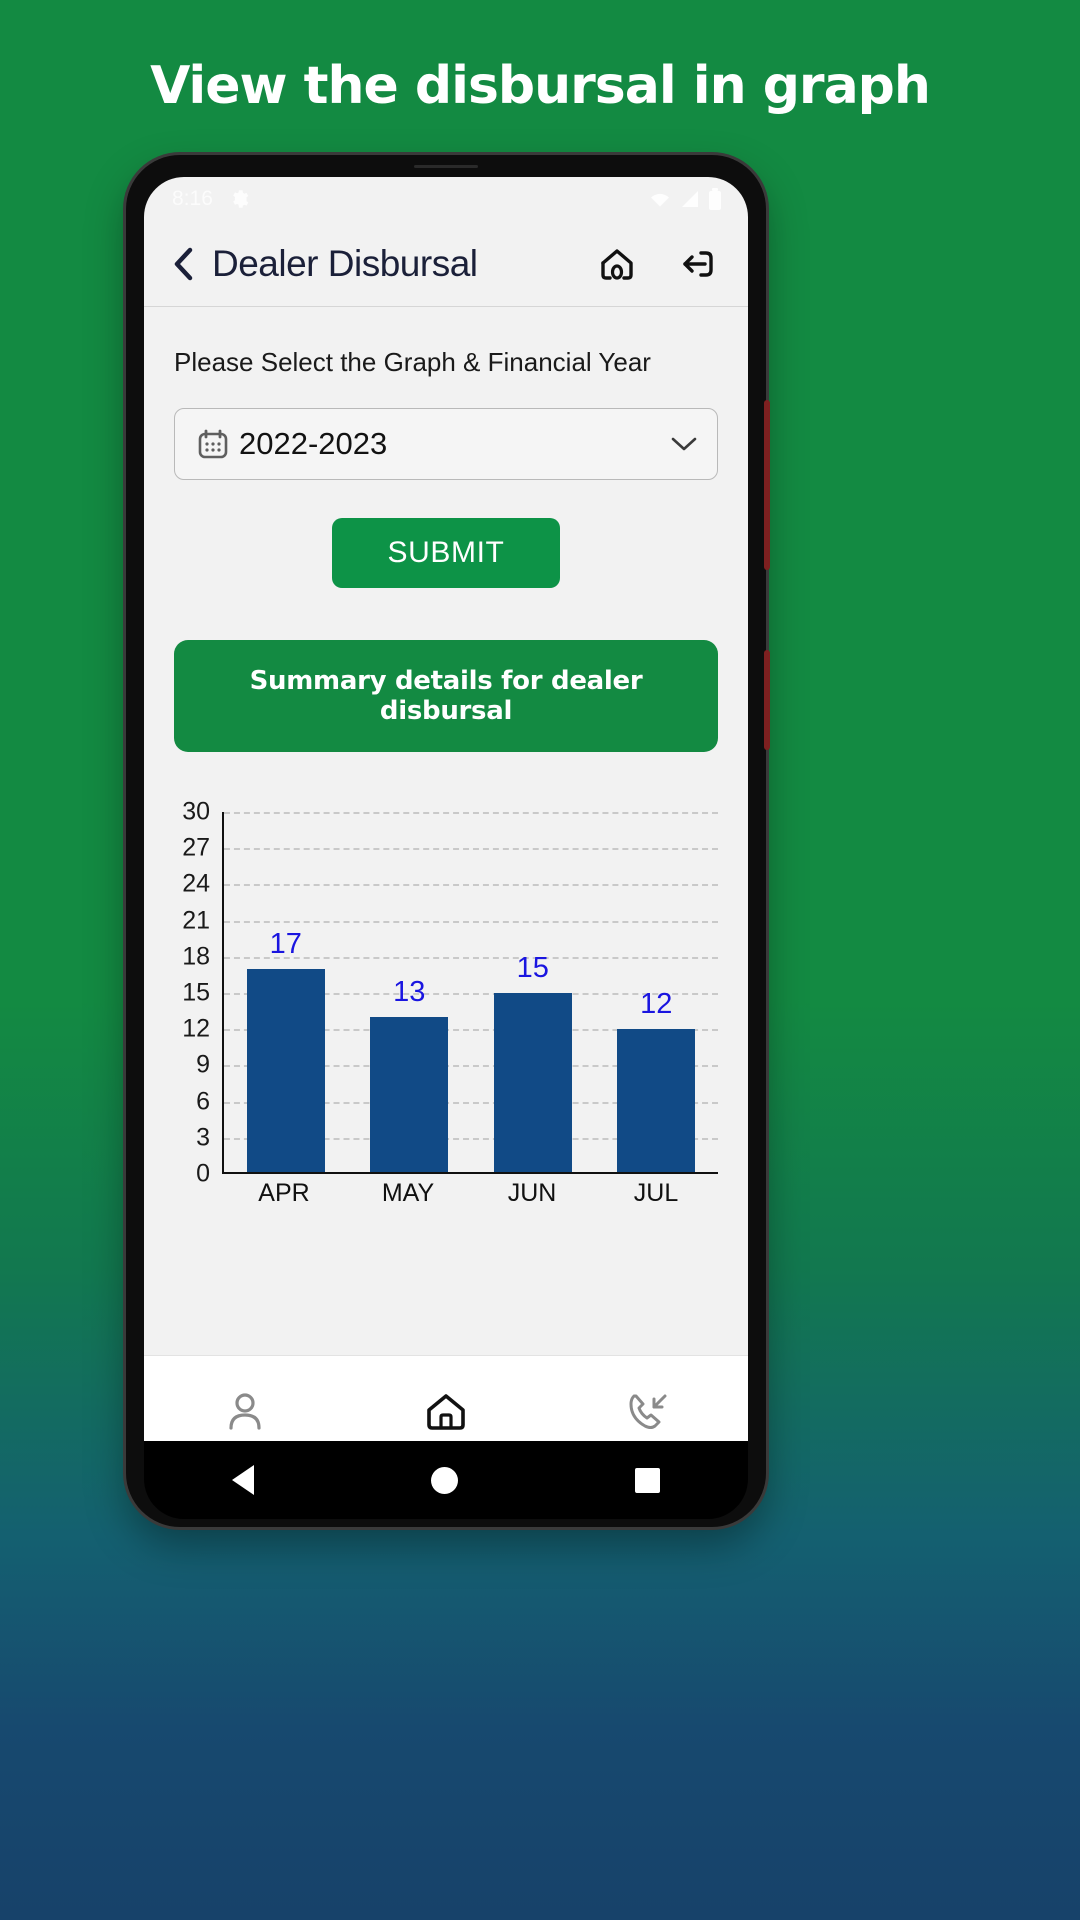 This screenshot has width=1080, height=1920. What do you see at coordinates (715, 199) in the screenshot?
I see `battery-icon` at bounding box center [715, 199].